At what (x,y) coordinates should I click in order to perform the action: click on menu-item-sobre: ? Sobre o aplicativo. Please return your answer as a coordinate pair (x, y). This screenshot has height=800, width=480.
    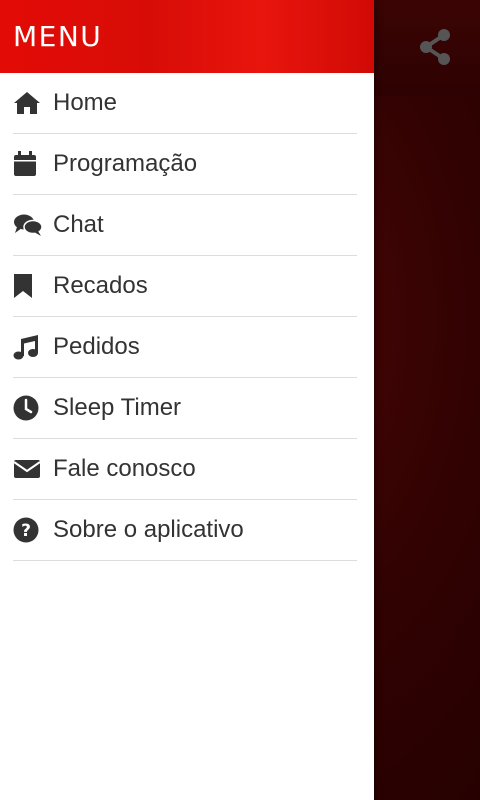
    Looking at the image, I should click on (185, 530).